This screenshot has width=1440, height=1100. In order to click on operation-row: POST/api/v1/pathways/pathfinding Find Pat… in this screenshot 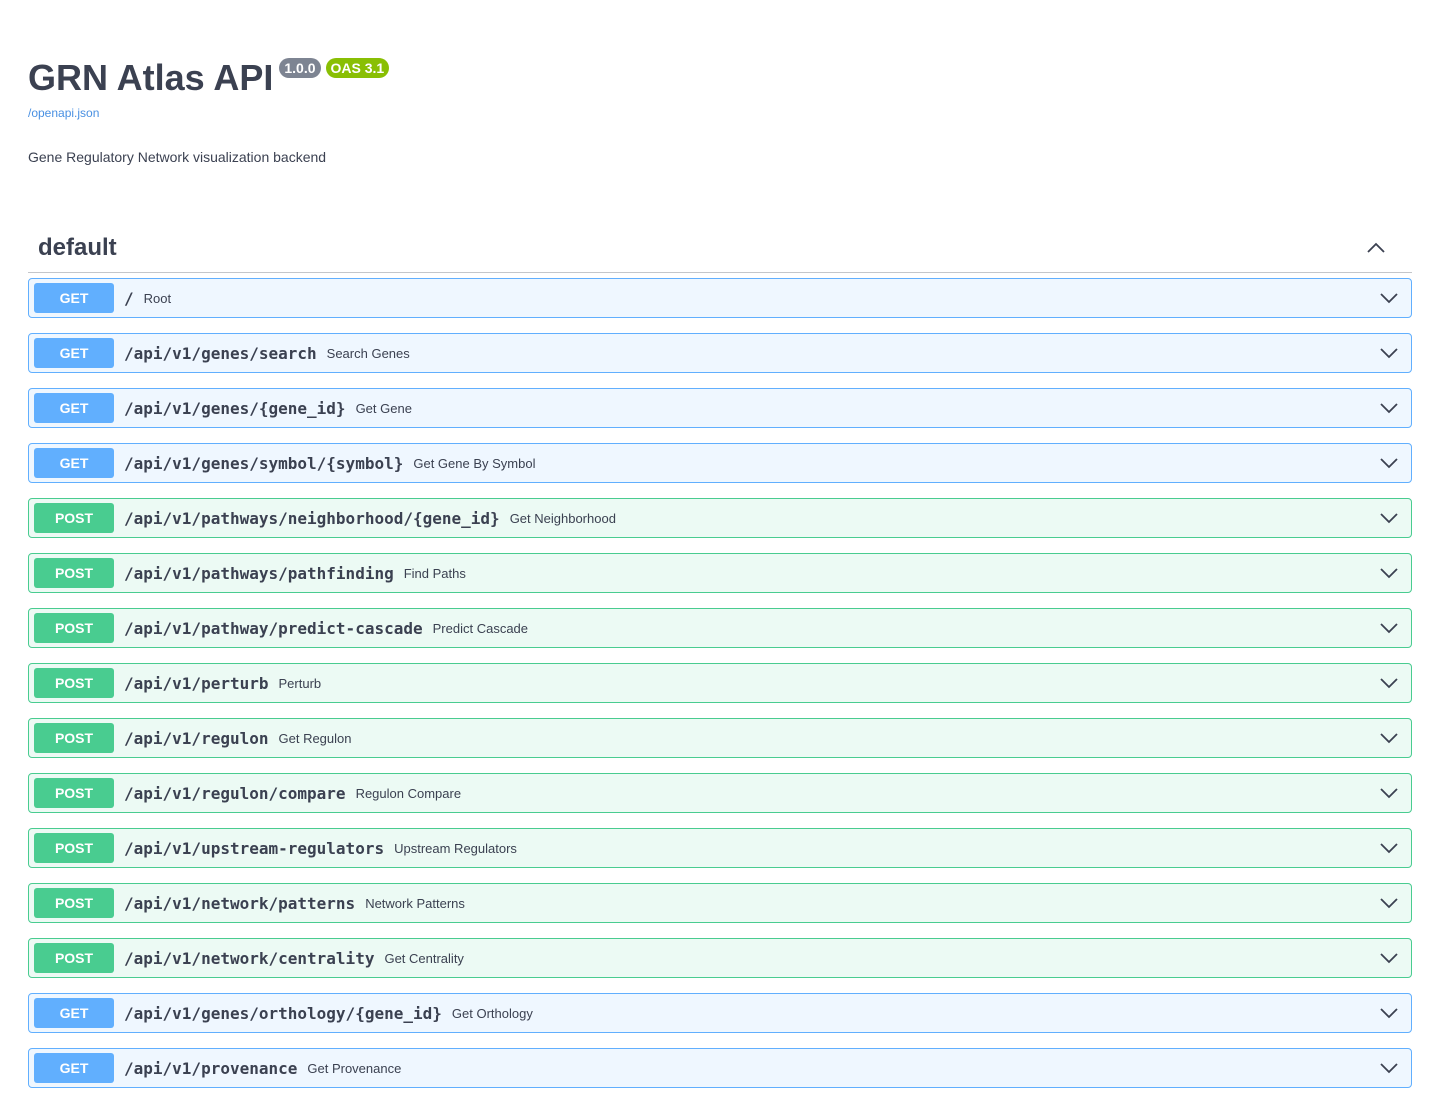, I will do `click(720, 573)`.